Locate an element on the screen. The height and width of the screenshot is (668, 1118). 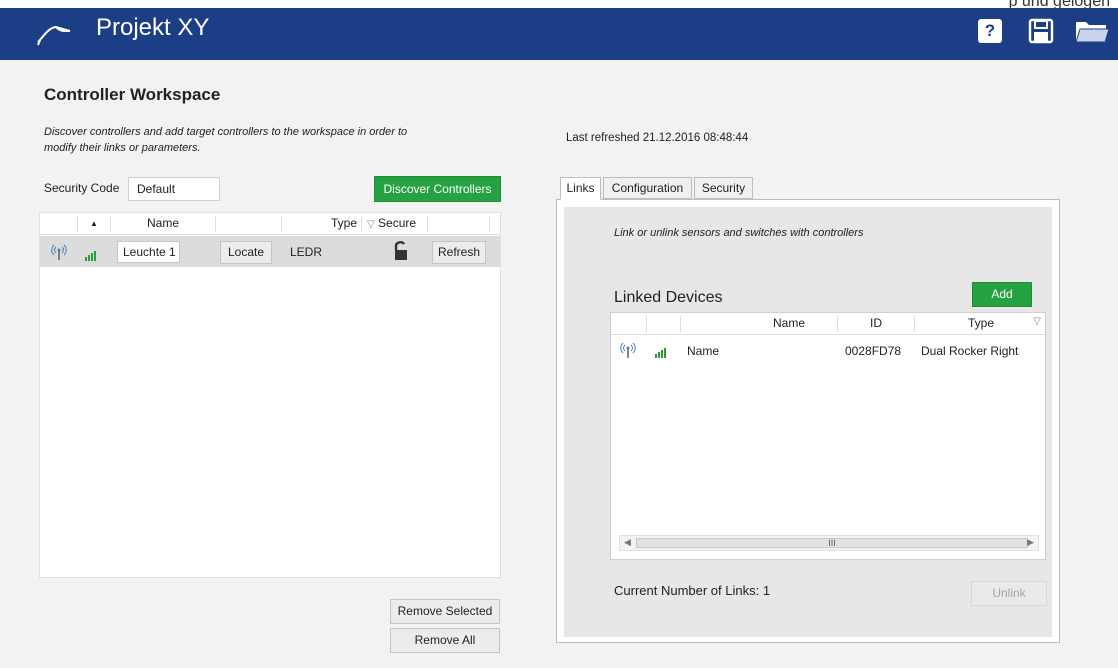
table-row: Leuchte 1 Locate LEDR Refresh is located at coordinates (270, 251).